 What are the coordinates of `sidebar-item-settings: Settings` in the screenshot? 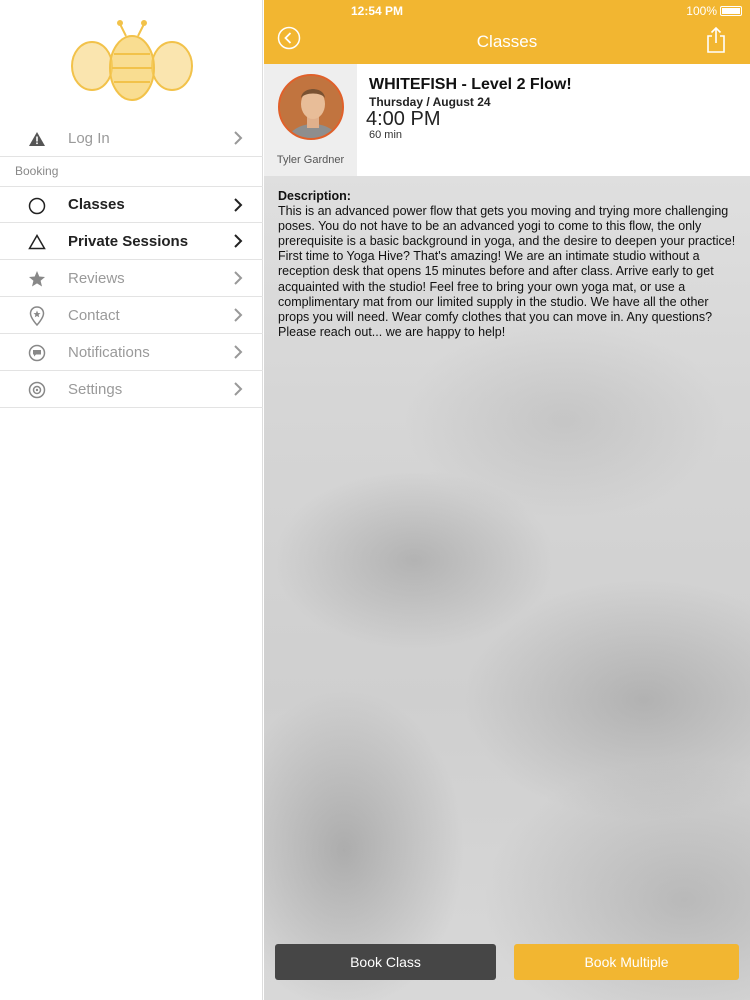 It's located at (131, 389).